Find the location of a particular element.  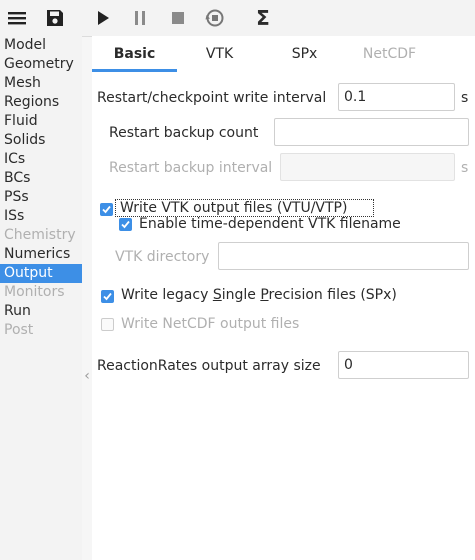

tab-basic: Basic is located at coordinates (134, 54).